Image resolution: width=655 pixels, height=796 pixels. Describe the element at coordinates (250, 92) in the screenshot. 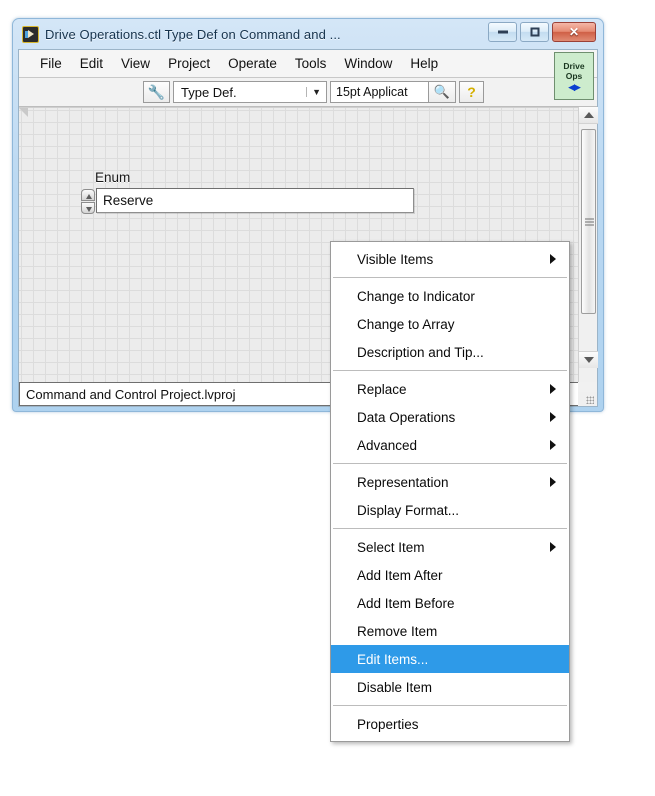

I see `typedef-status-dropdown: Type Def. ▼` at that location.